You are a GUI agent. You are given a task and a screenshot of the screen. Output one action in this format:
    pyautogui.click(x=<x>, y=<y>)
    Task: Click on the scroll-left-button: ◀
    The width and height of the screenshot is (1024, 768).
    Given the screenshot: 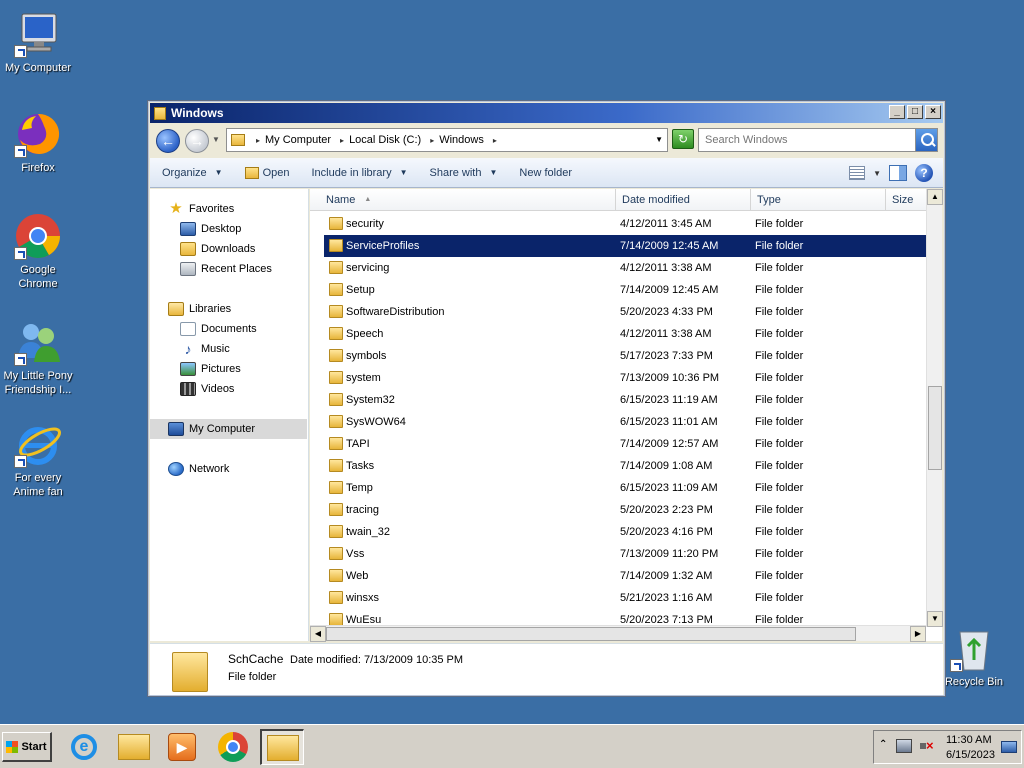 What is the action you would take?
    pyautogui.click(x=318, y=634)
    